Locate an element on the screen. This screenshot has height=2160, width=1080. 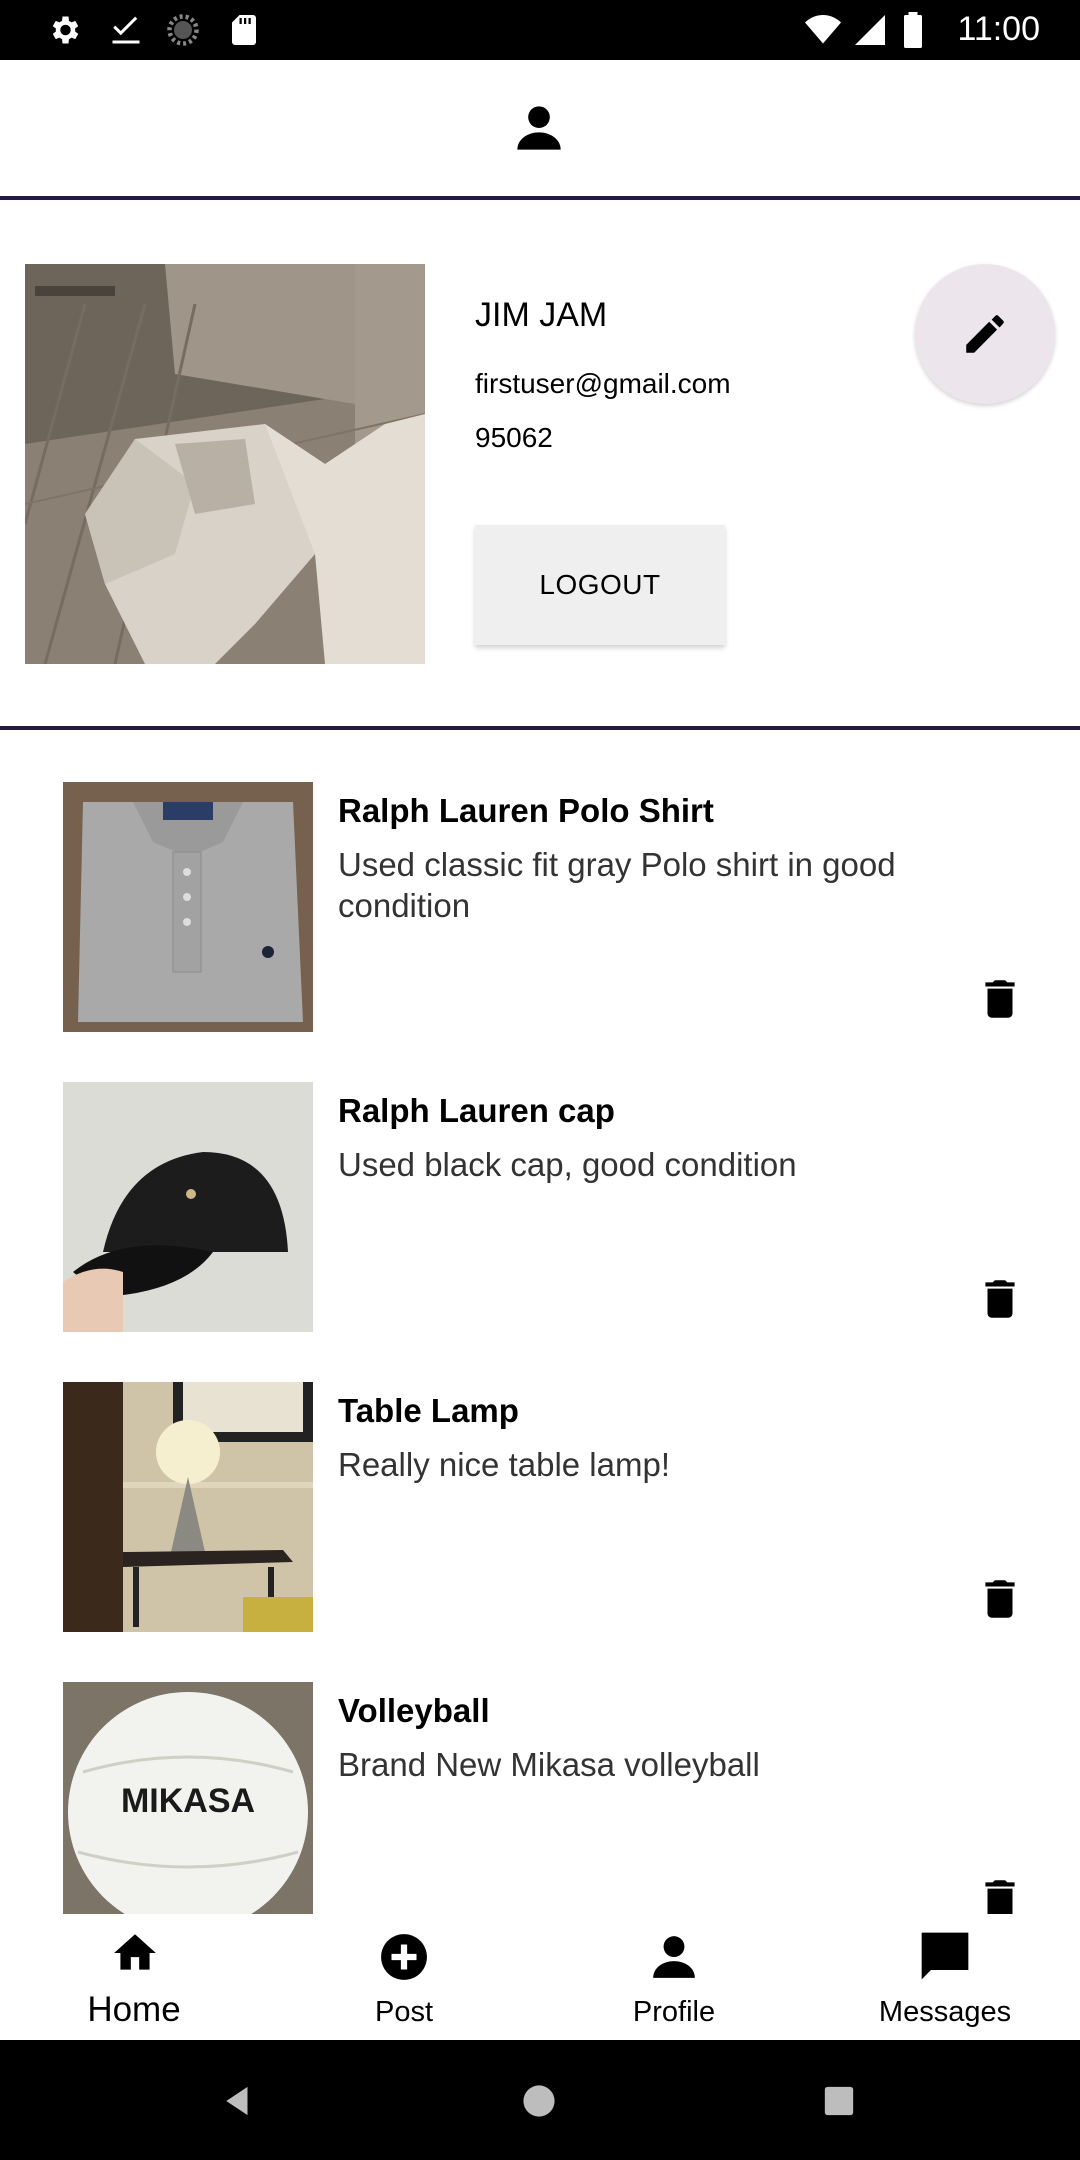
home-circle-icon is located at coordinates (539, 2101).